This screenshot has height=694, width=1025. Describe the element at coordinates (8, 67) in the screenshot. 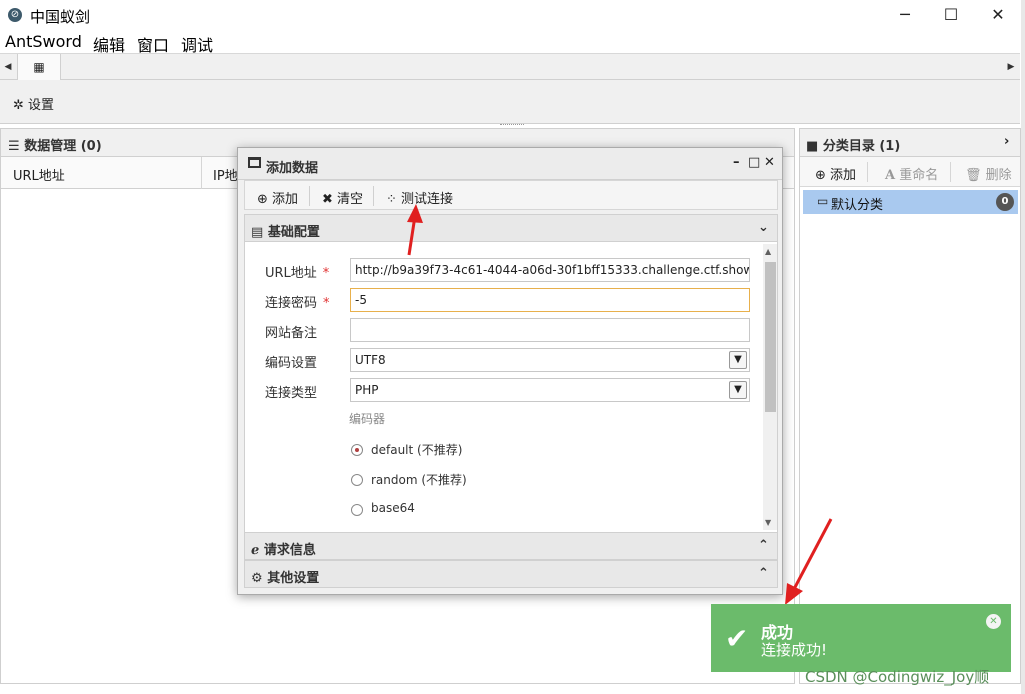

I see `tab-scroll-left-button: ◀` at that location.